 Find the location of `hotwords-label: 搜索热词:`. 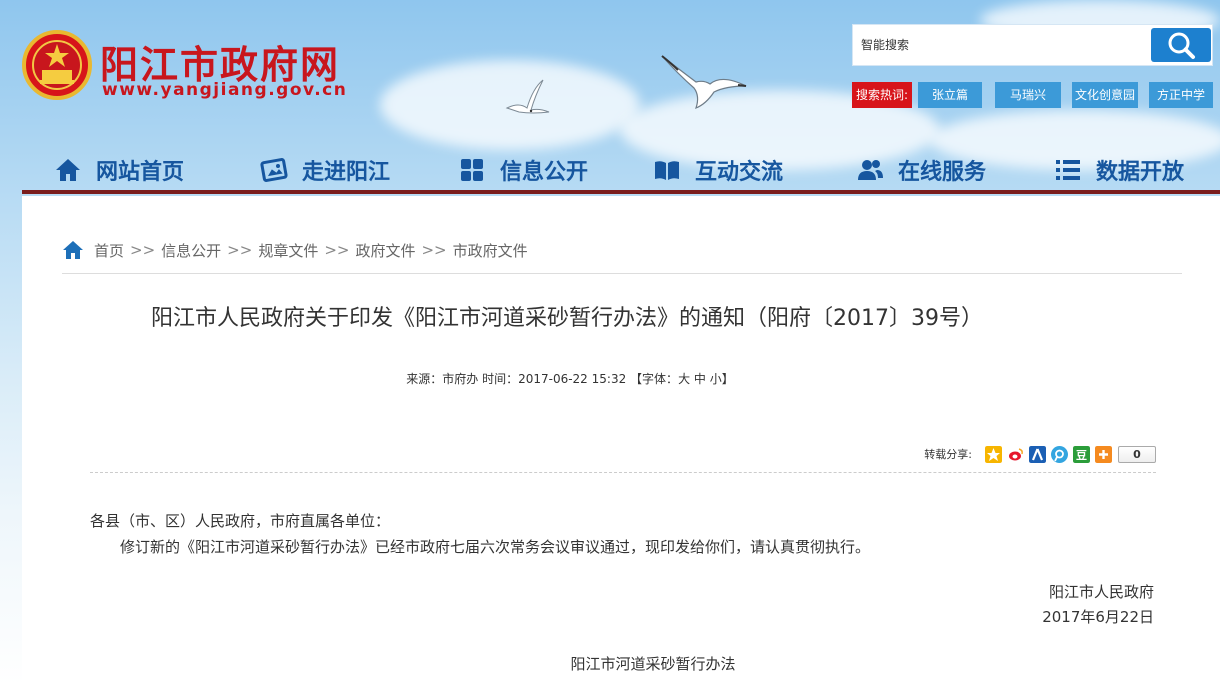

hotwords-label: 搜索热词: is located at coordinates (882, 95).